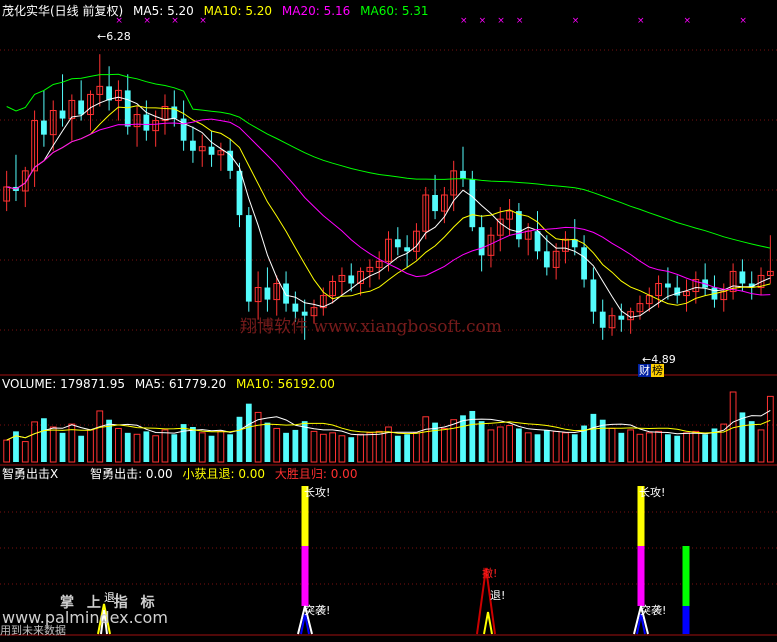 This screenshot has height=642, width=777. What do you see at coordinates (490, 573) in the screenshot?
I see `label-che: 撤!` at bounding box center [490, 573].